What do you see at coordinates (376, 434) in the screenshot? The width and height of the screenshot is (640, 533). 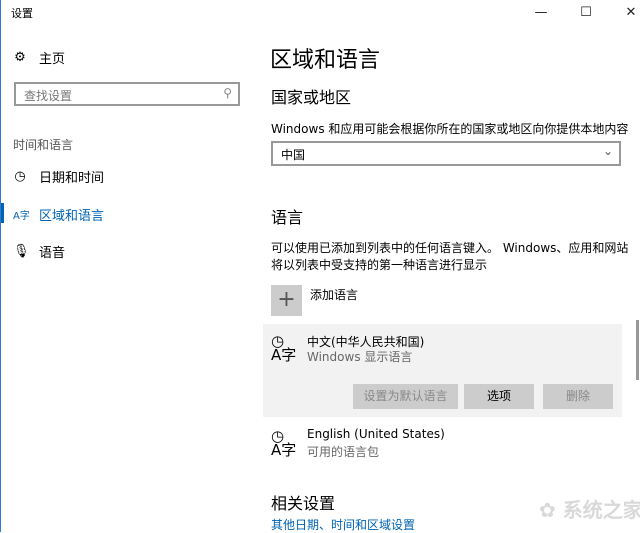 I see `language-name: English (United States)` at bounding box center [376, 434].